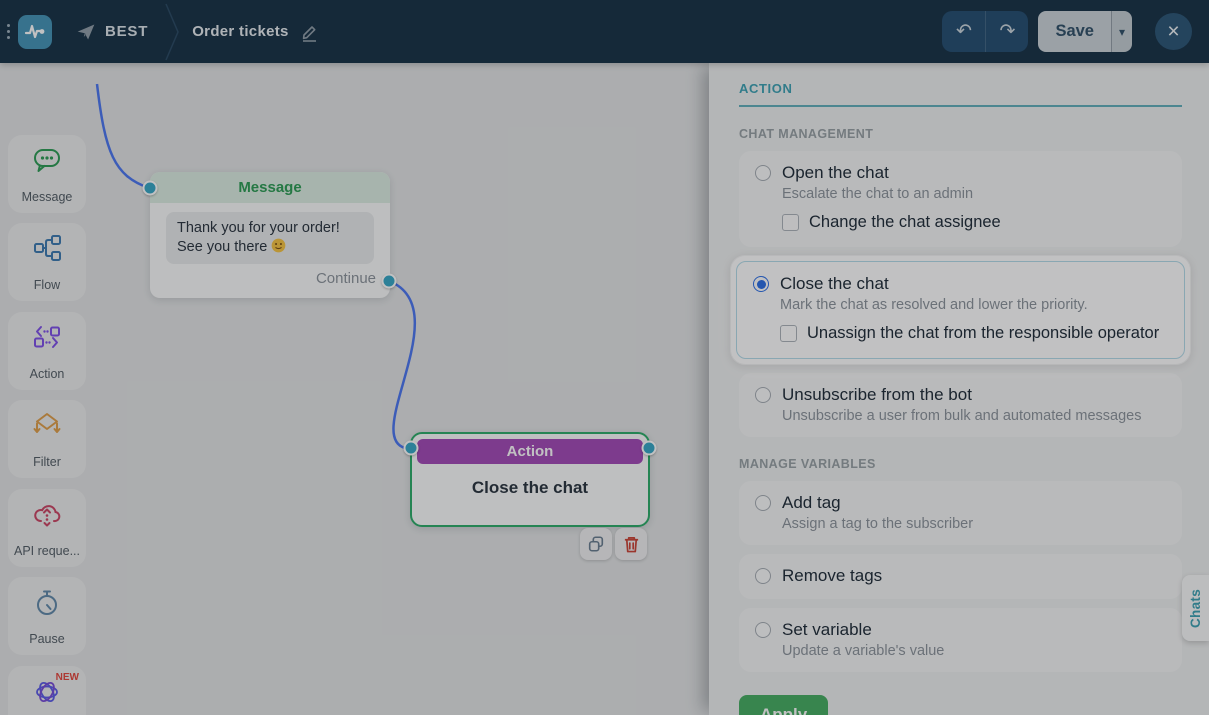 The height and width of the screenshot is (715, 1209). What do you see at coordinates (1195, 608) in the screenshot?
I see `chats-side-tab: Chats` at bounding box center [1195, 608].